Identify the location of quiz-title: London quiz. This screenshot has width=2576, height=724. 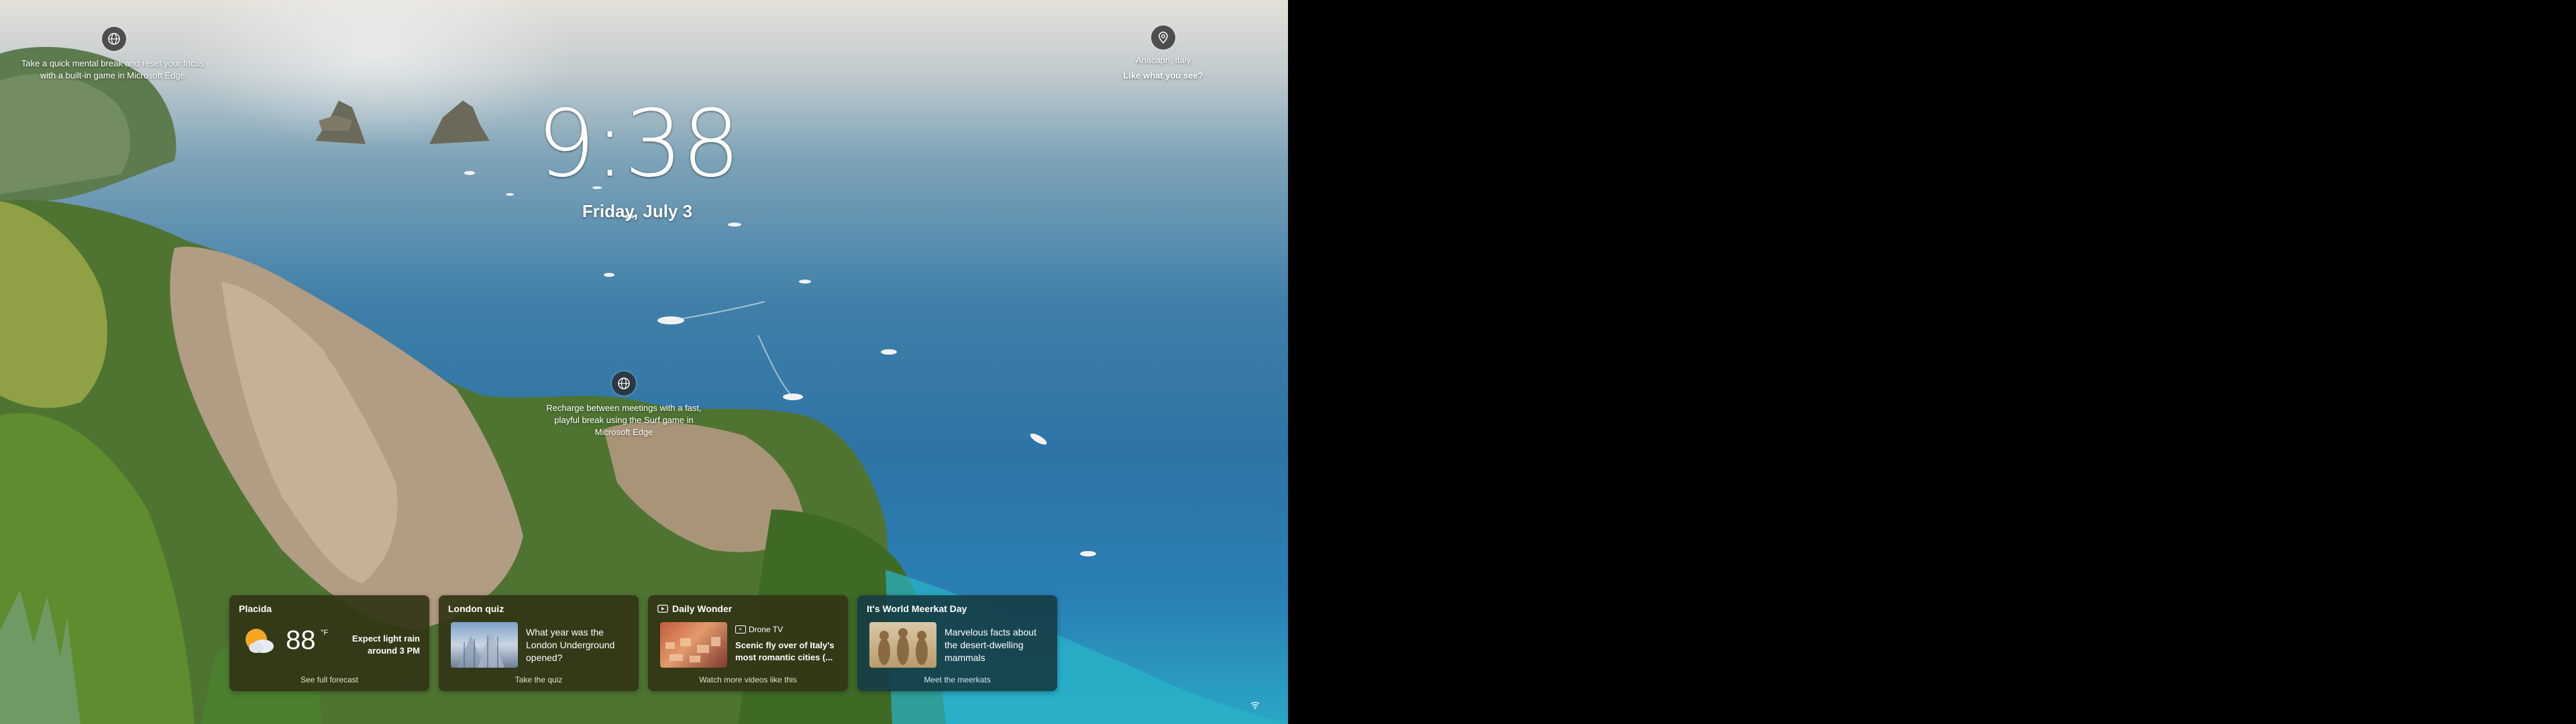
(476, 608).